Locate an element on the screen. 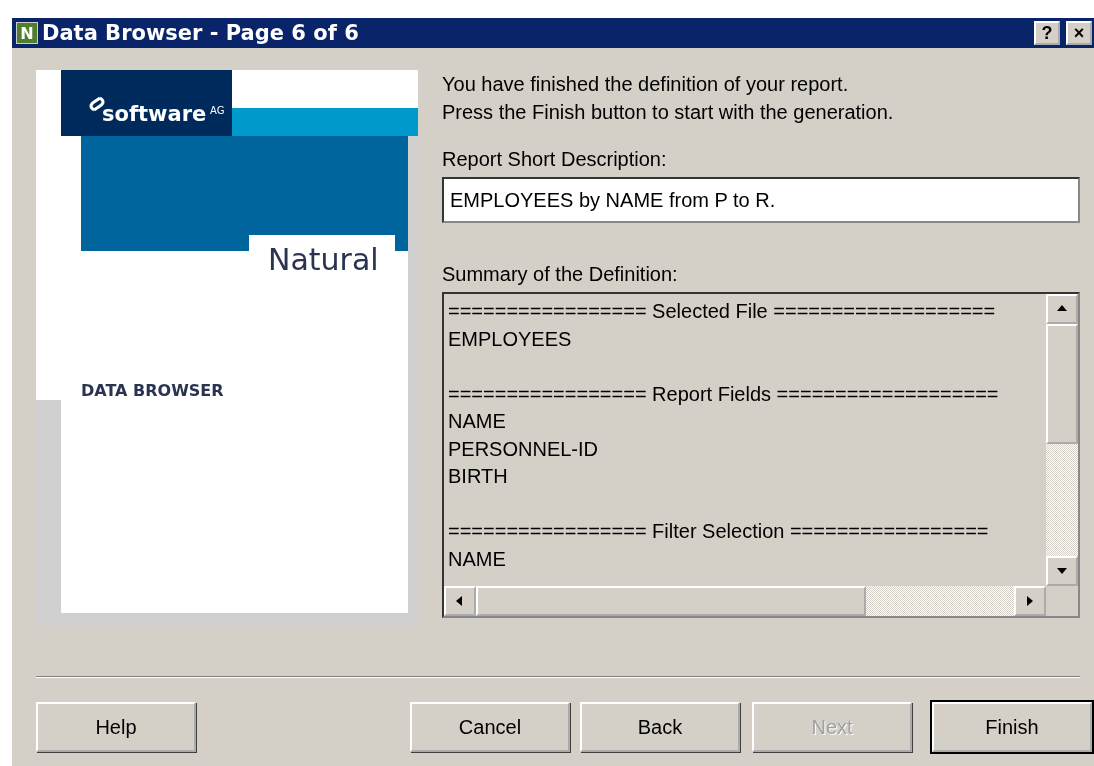 This screenshot has height=766, width=1094. dialog-button: Back is located at coordinates (660, 727).